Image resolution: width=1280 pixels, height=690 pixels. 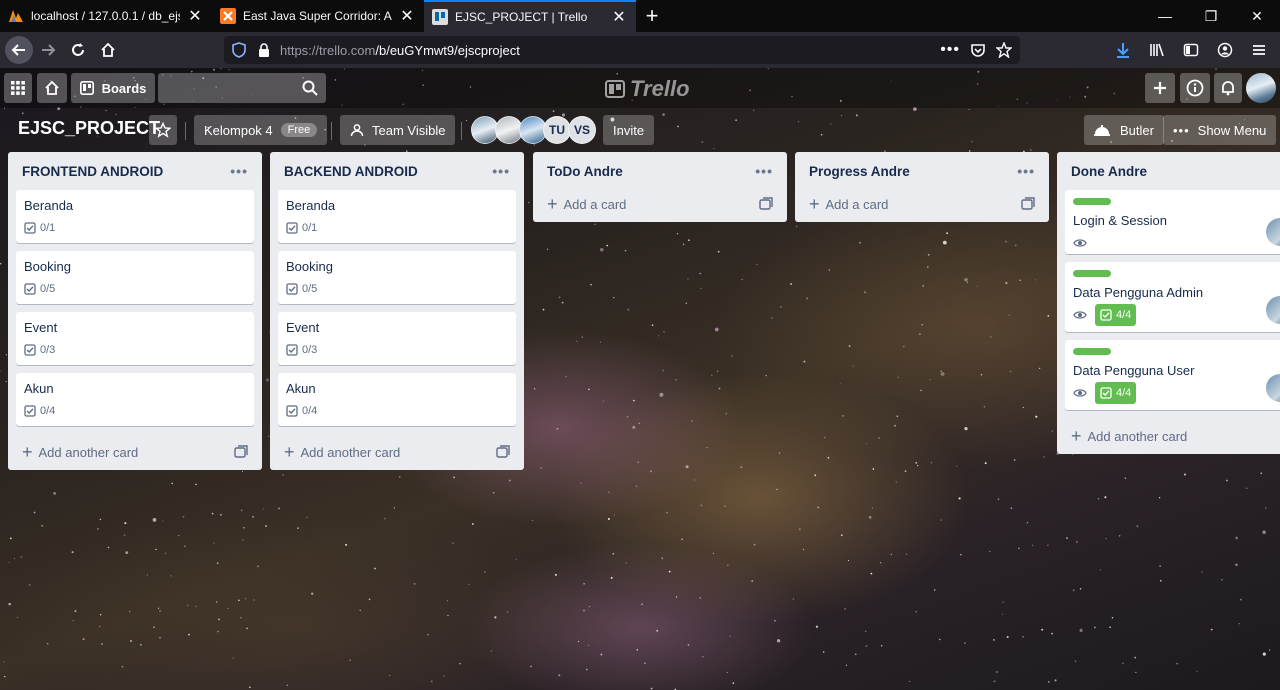 What do you see at coordinates (106, 16) in the screenshot?
I see `browser-tab-phpmyadmin: localhost / 127.0.0.1 / db_ejsc / ✕` at bounding box center [106, 16].